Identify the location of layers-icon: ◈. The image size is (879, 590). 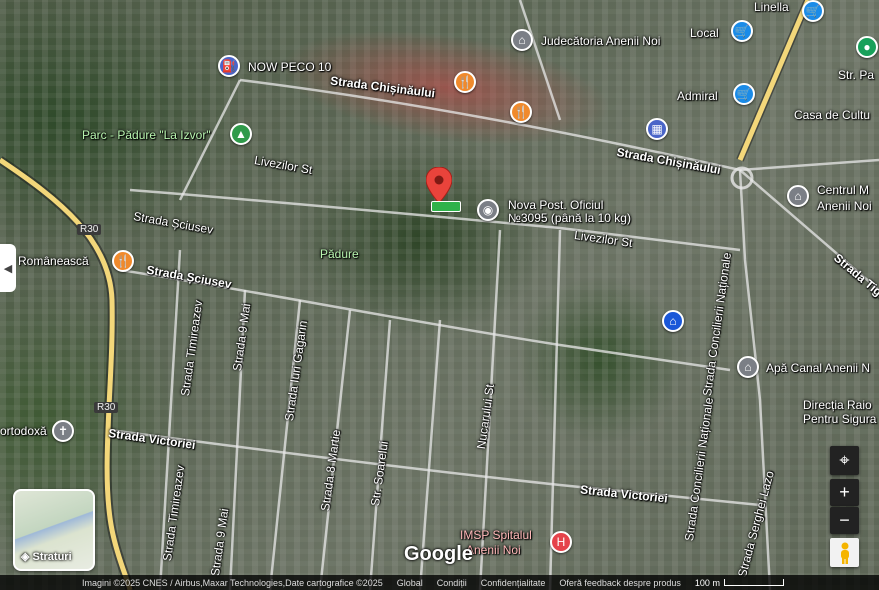
(27, 557).